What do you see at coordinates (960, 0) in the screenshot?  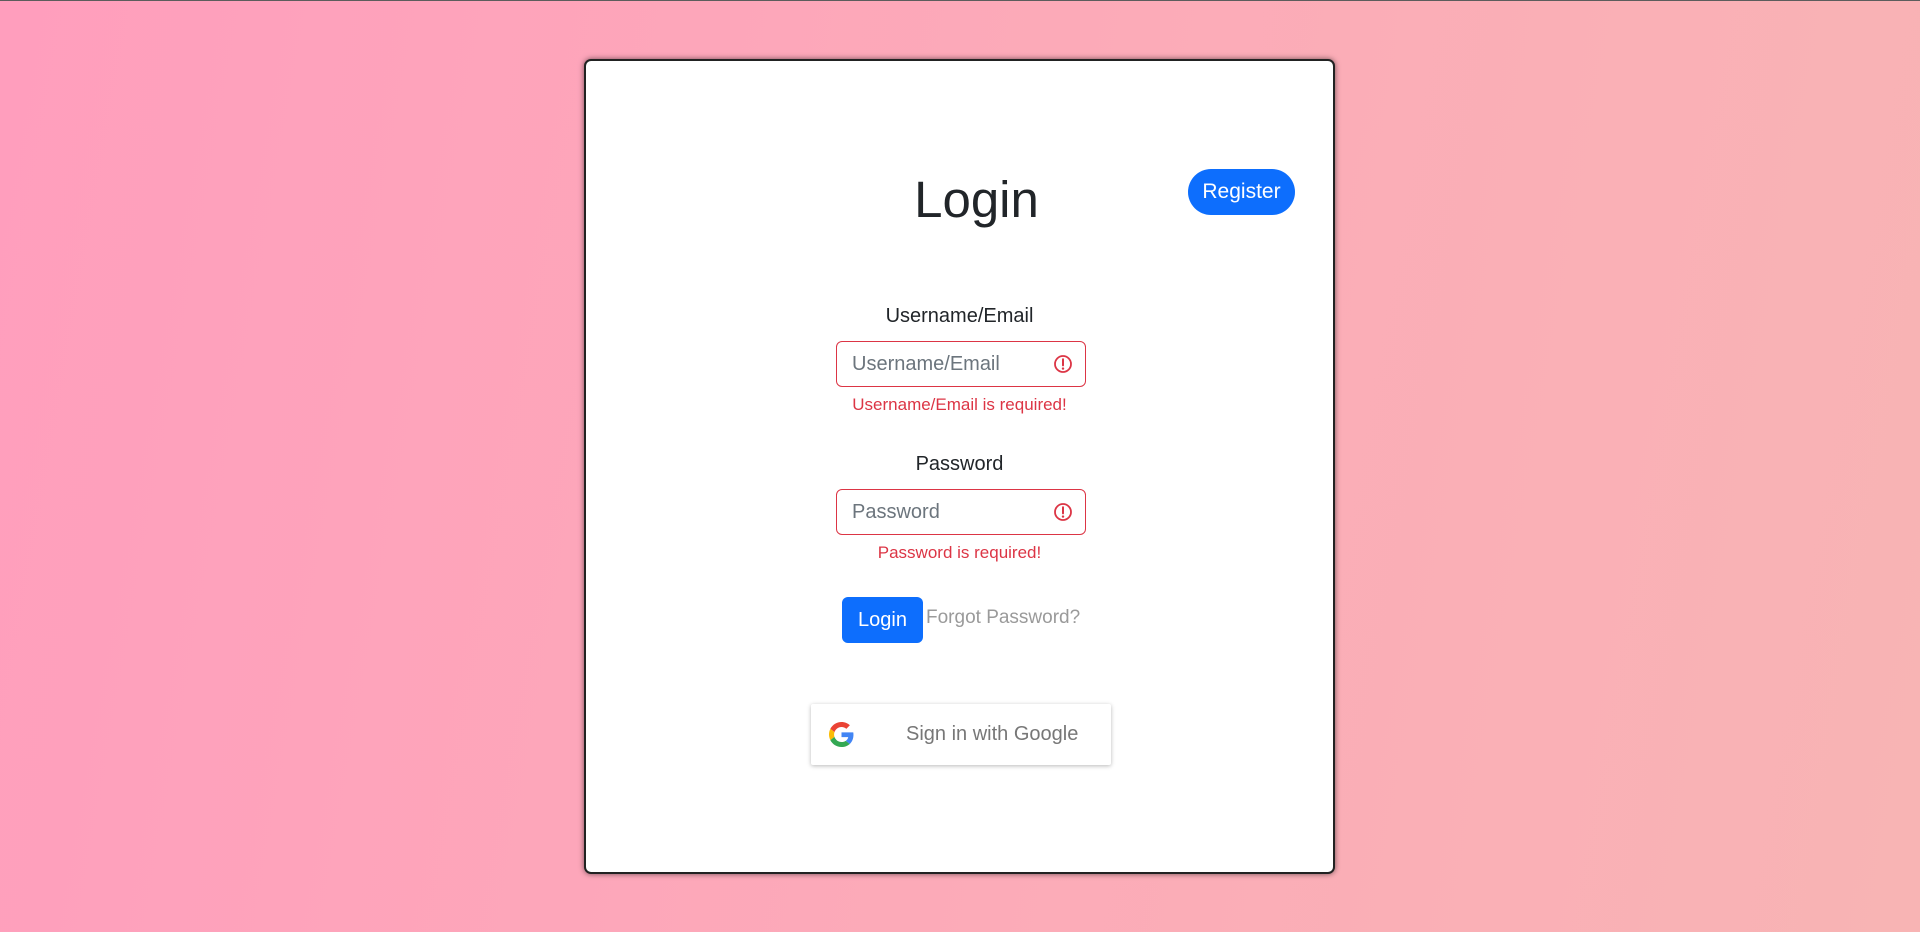 I see `window-top-border` at bounding box center [960, 0].